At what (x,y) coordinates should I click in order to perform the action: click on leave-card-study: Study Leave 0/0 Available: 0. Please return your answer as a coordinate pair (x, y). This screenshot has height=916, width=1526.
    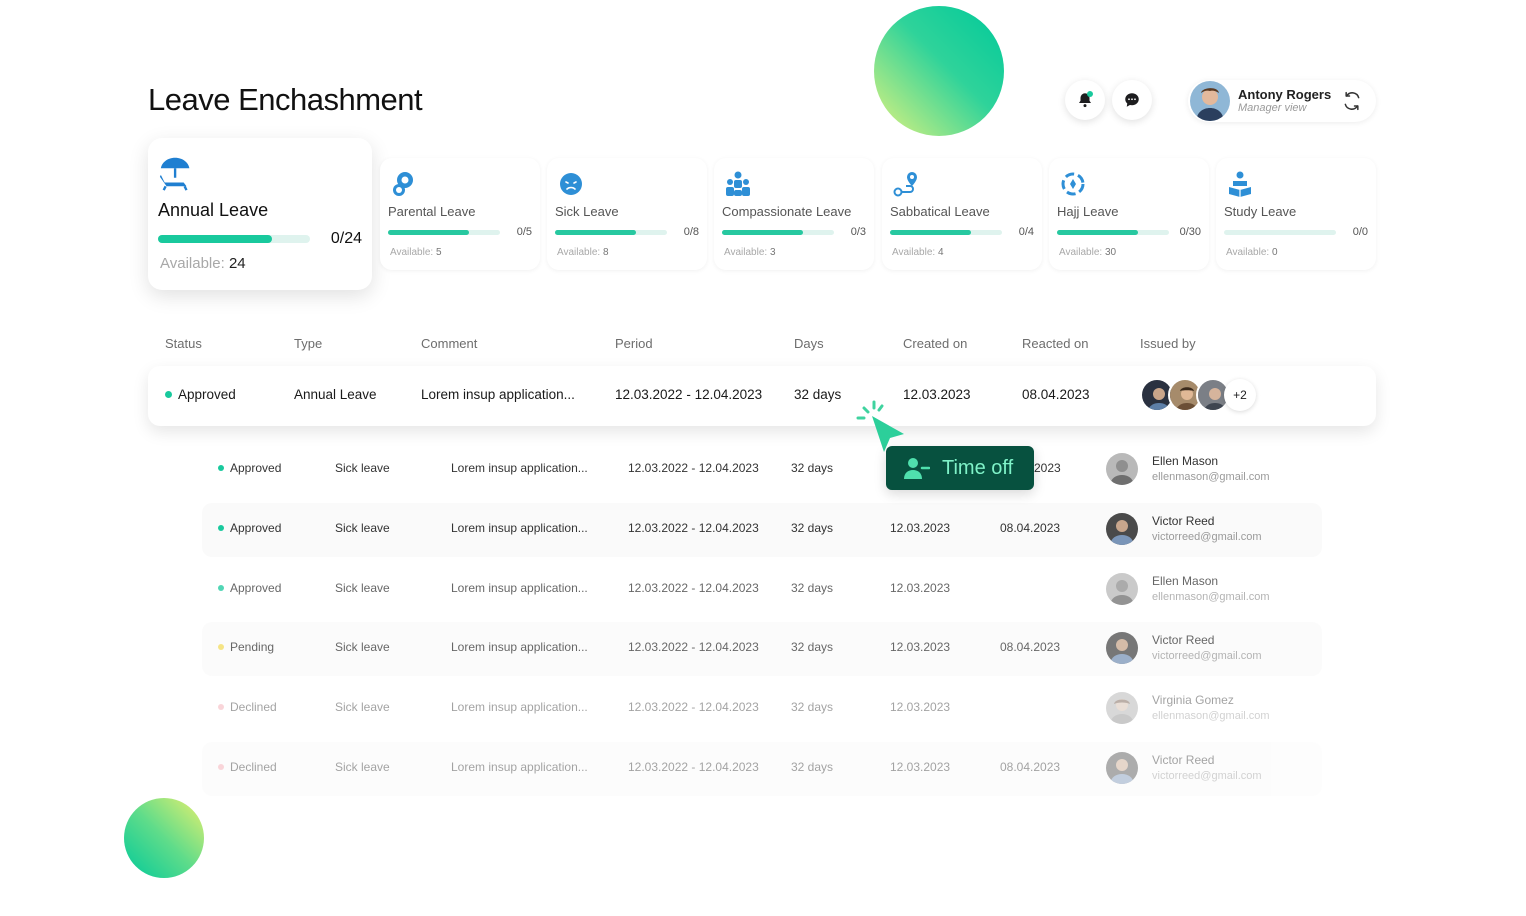
    Looking at the image, I should click on (1296, 214).